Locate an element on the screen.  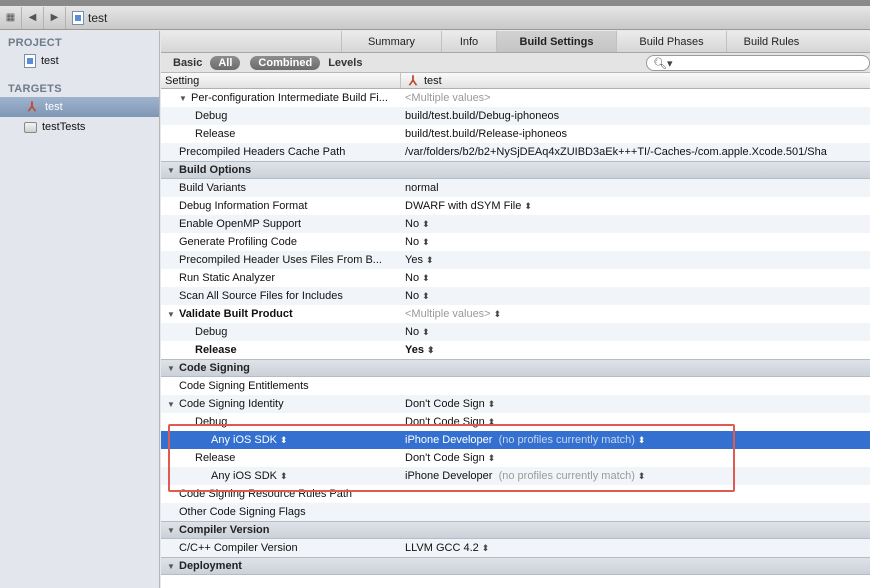
column-header: Setting ⅄ test is located at coordinates (515, 81).